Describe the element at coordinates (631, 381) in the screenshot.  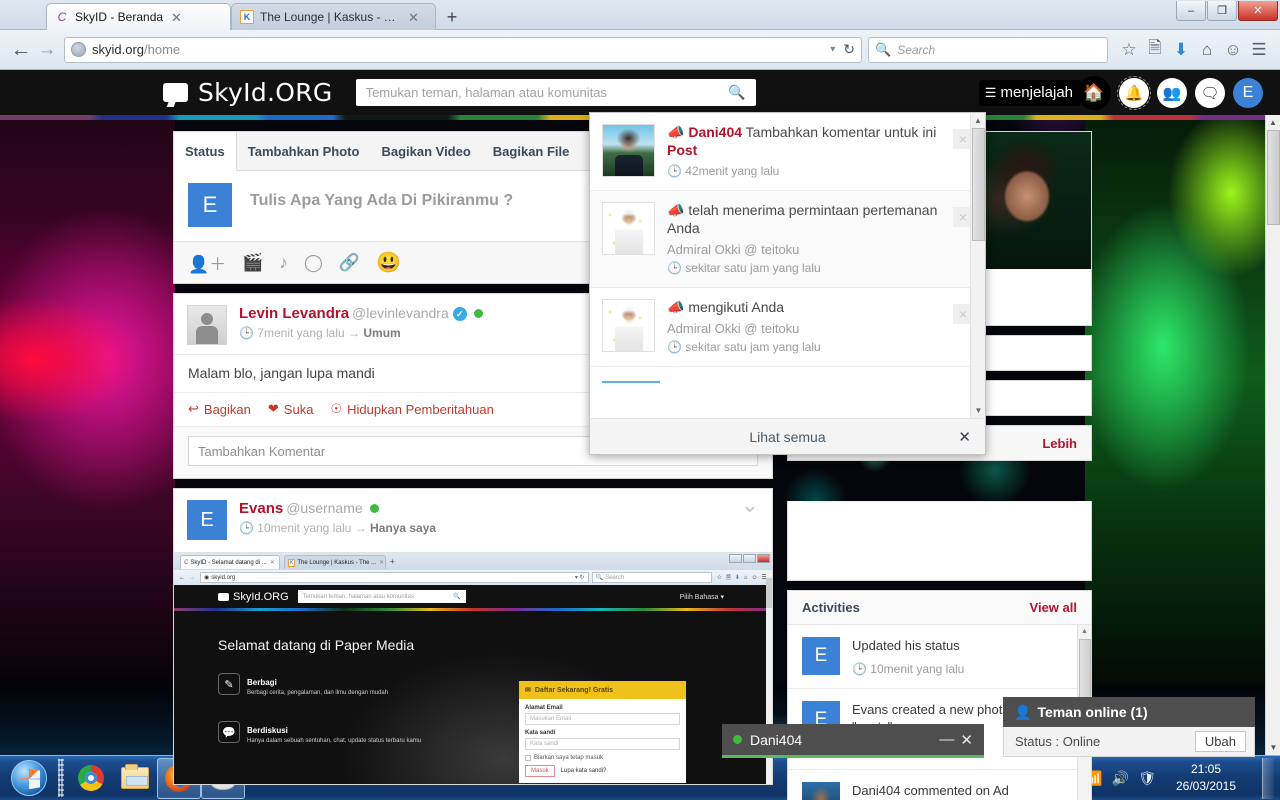
I see `loading-bar` at that location.